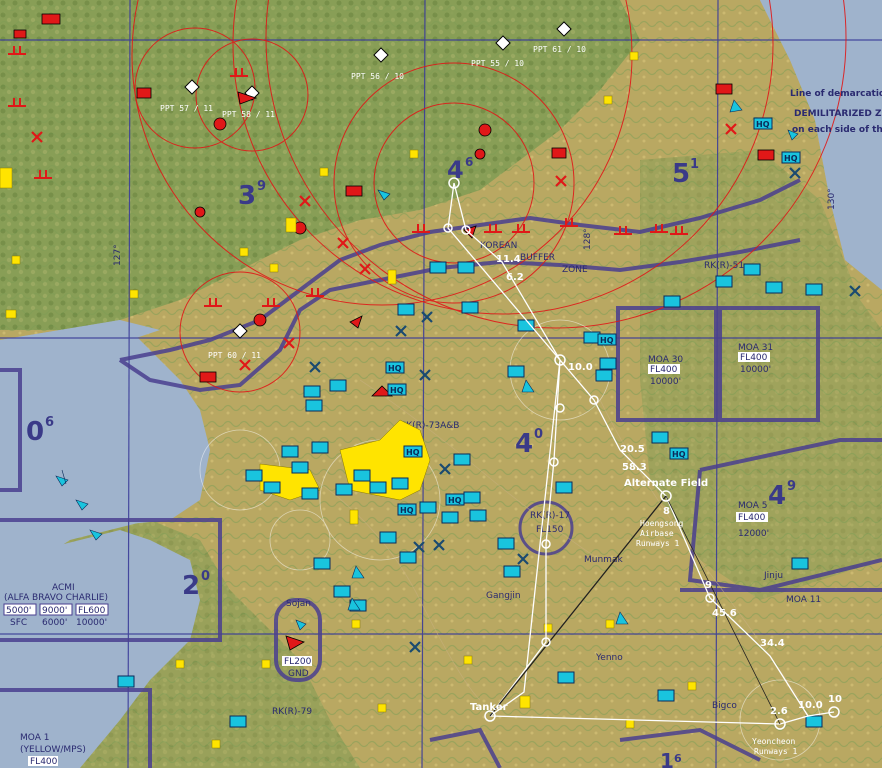 This screenshot has width=882, height=768. Describe the element at coordinates (632, 449) in the screenshot. I see `route-label: 20.5` at that location.